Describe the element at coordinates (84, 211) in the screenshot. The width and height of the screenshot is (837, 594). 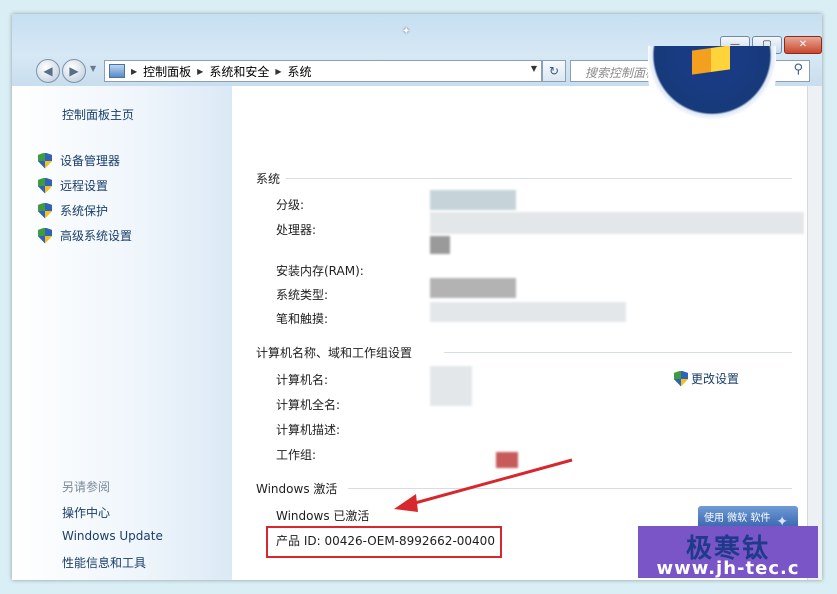
I see `sidebar-item-label: 系统保护` at that location.